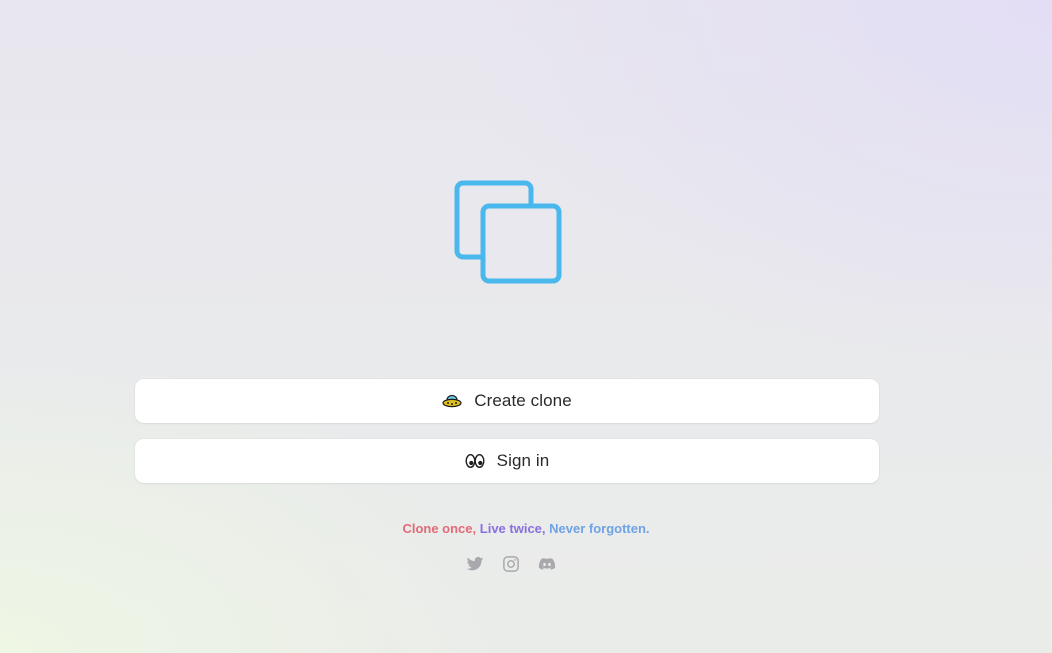 This screenshot has height=653, width=1052. What do you see at coordinates (512, 528) in the screenshot?
I see `tagline-part-2: Live twice,` at bounding box center [512, 528].